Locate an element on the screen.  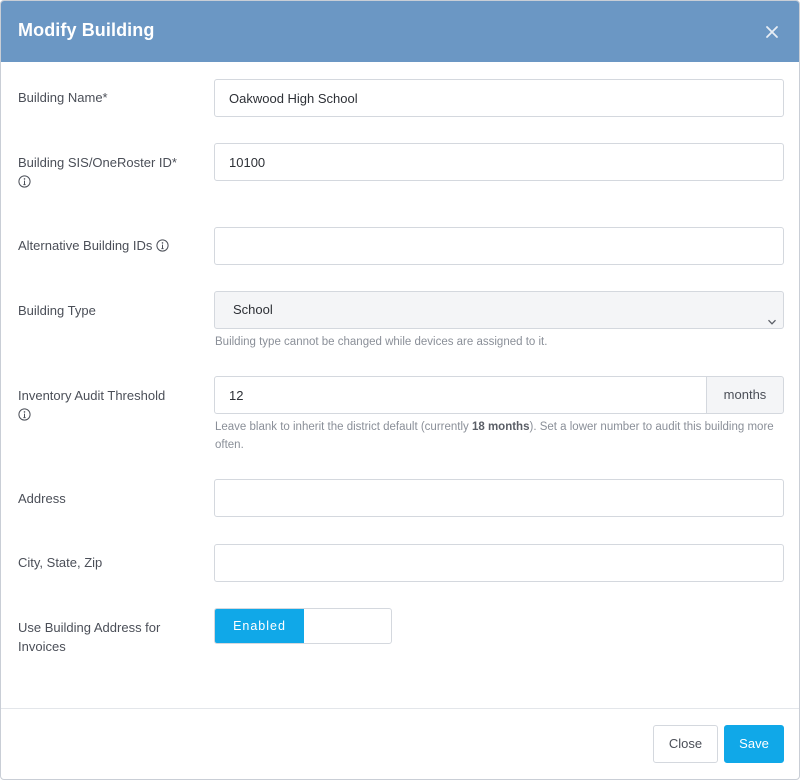
audit-threshold-input is located at coordinates (460, 395).